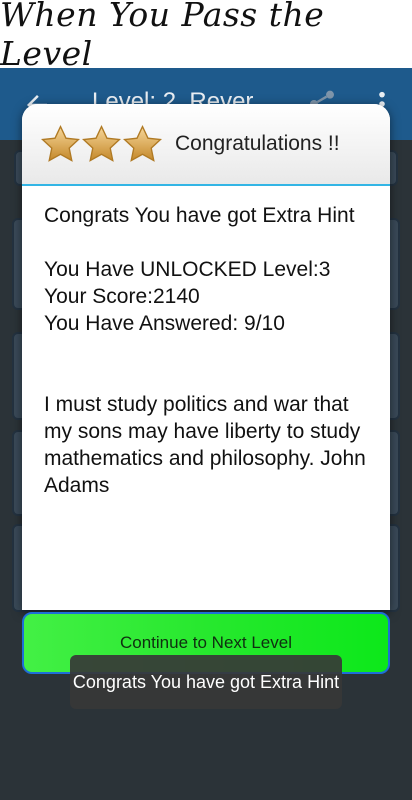 This screenshot has height=800, width=412. What do you see at coordinates (164, 323) in the screenshot?
I see `answered-text: You Have Answered: 9/10` at bounding box center [164, 323].